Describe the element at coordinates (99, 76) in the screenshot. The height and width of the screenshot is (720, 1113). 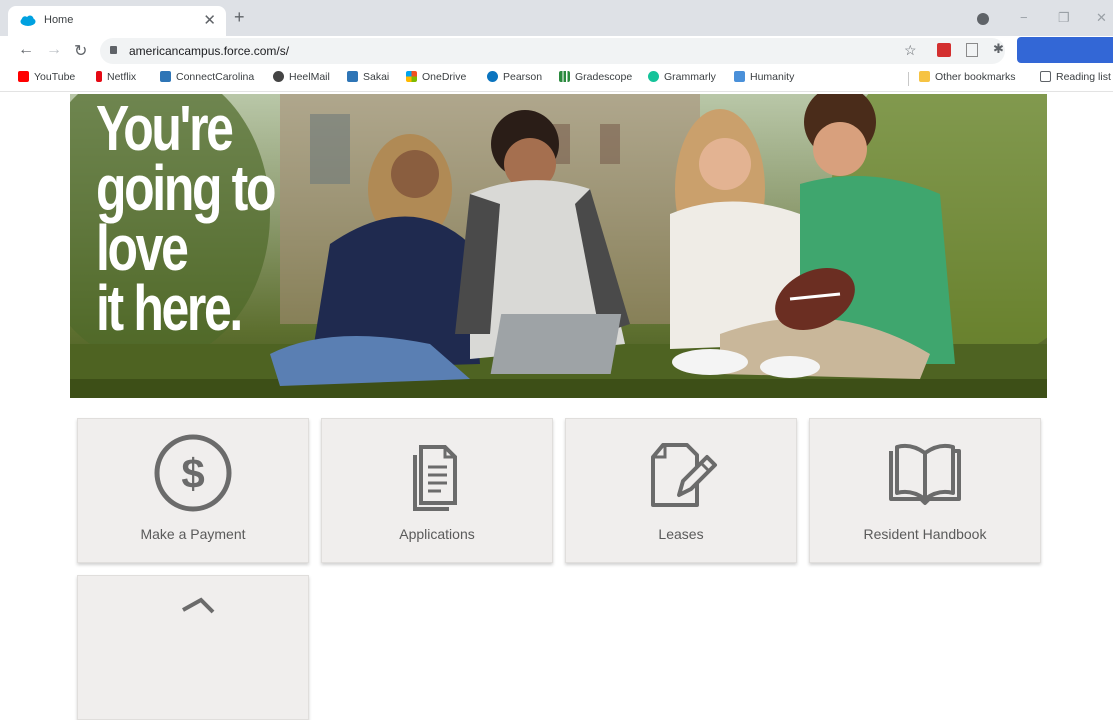
I see `netflix-icon` at that location.